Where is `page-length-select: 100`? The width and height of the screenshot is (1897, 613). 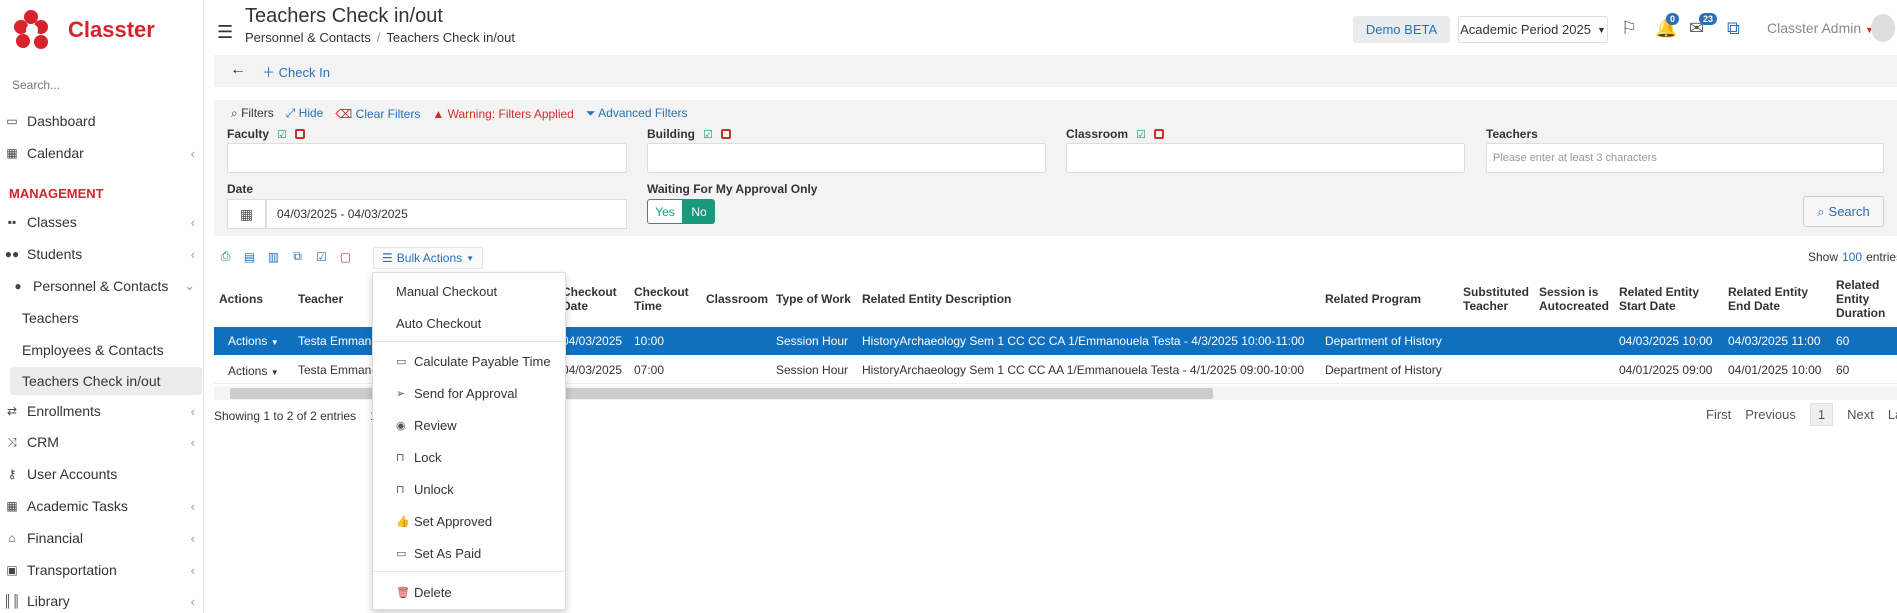 page-length-select: 100 is located at coordinates (1852, 257).